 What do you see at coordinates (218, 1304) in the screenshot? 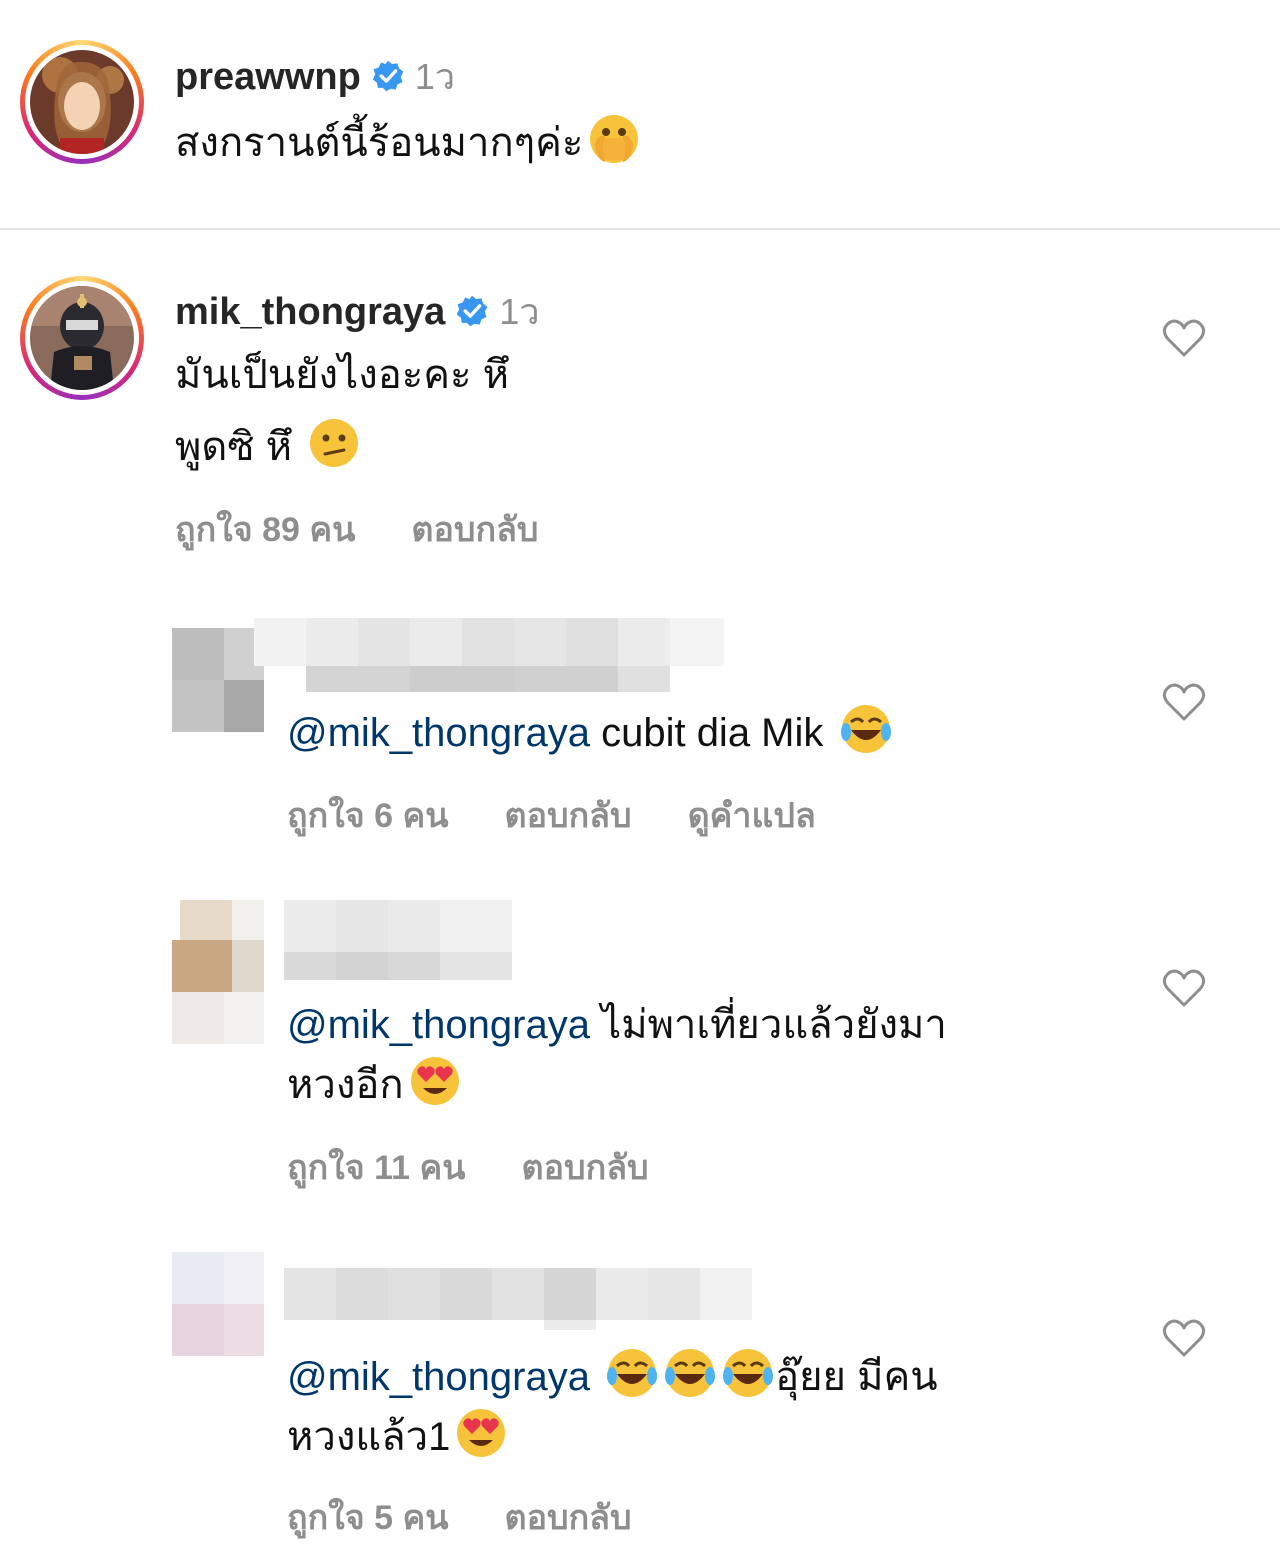
I see `reply3-avatar-blurred` at bounding box center [218, 1304].